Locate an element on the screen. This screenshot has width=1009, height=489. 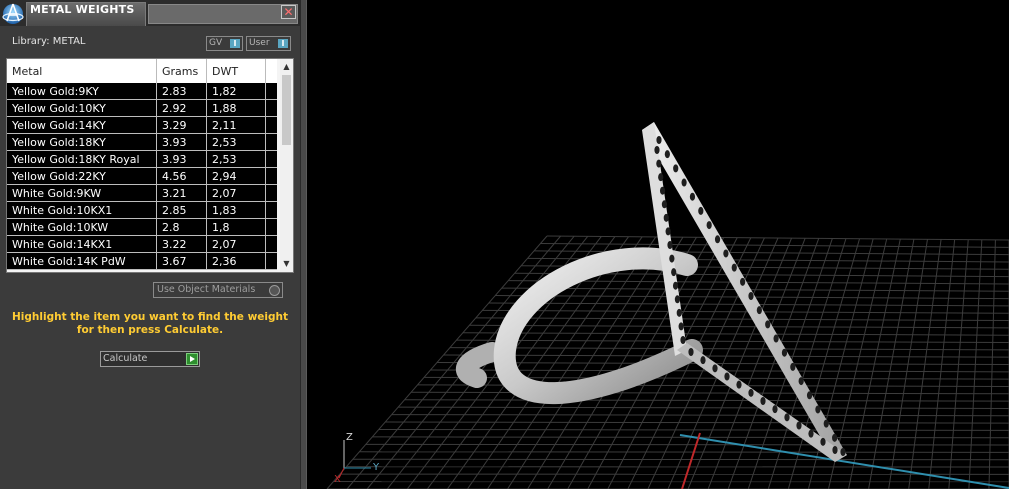
axis-x-label: X is located at coordinates (337, 479).